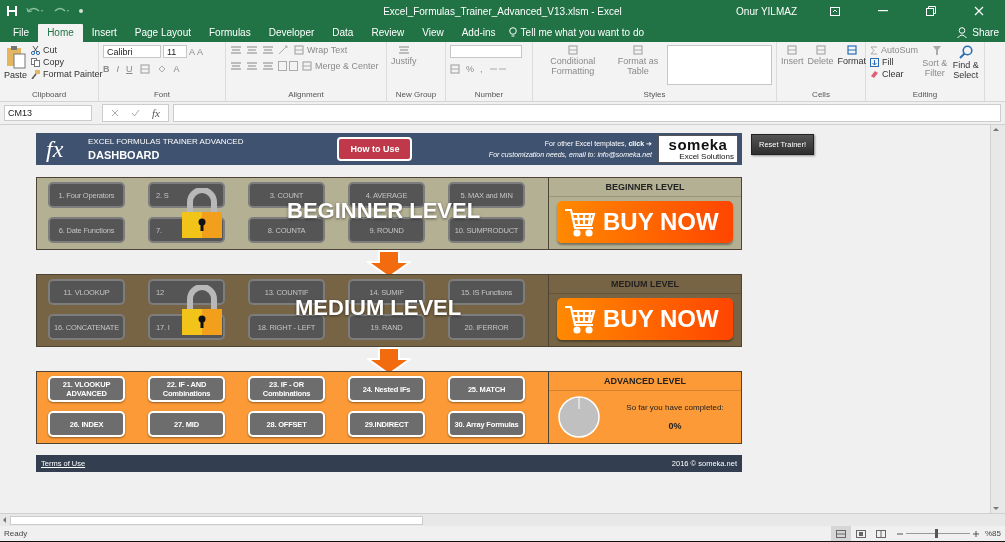 Image resolution: width=1005 pixels, height=542 pixels. I want to click on group-label: Editing, so click(925, 95).